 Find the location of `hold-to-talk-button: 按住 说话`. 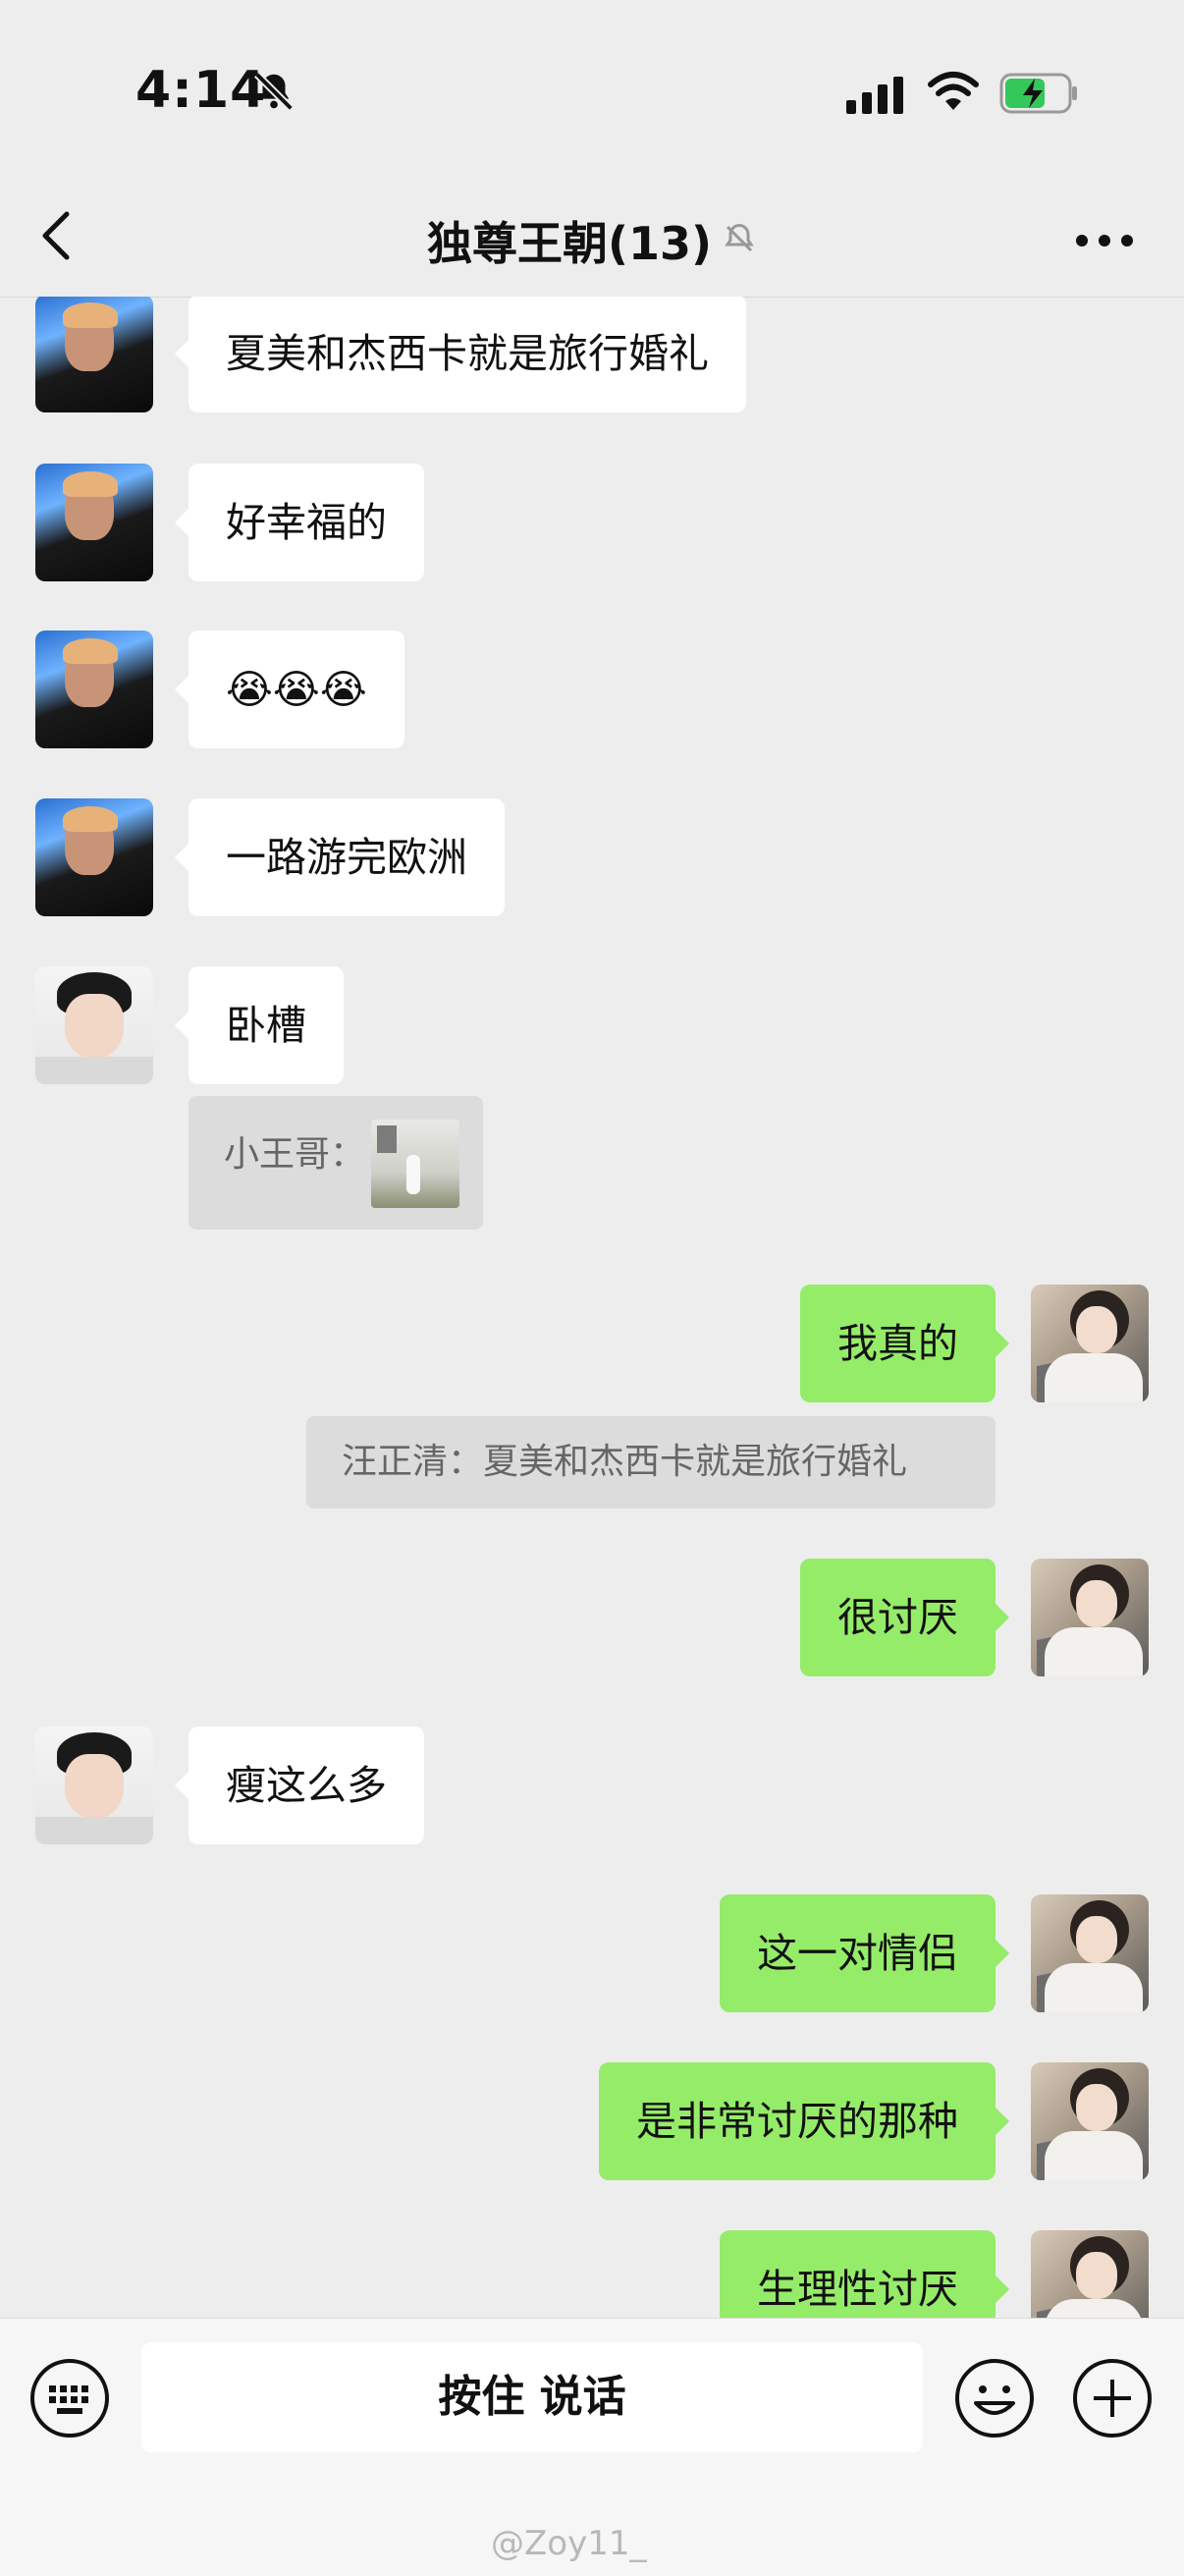

hold-to-talk-button: 按住 说话 is located at coordinates (532, 2397).